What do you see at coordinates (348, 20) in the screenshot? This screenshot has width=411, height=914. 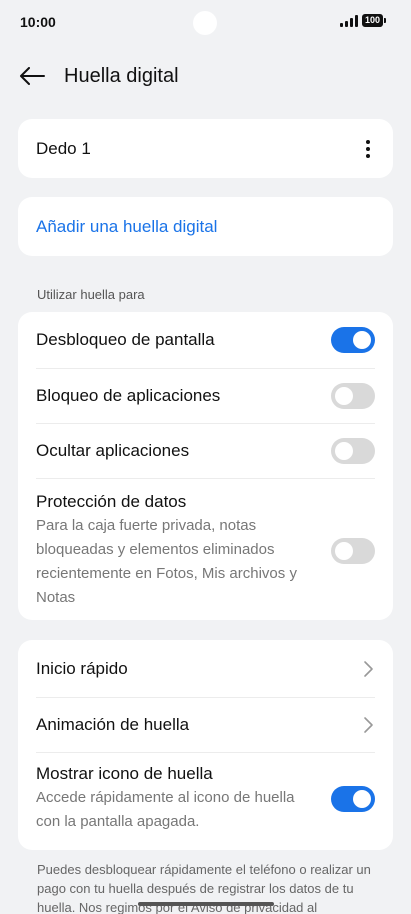 I see `signal-icon` at bounding box center [348, 20].